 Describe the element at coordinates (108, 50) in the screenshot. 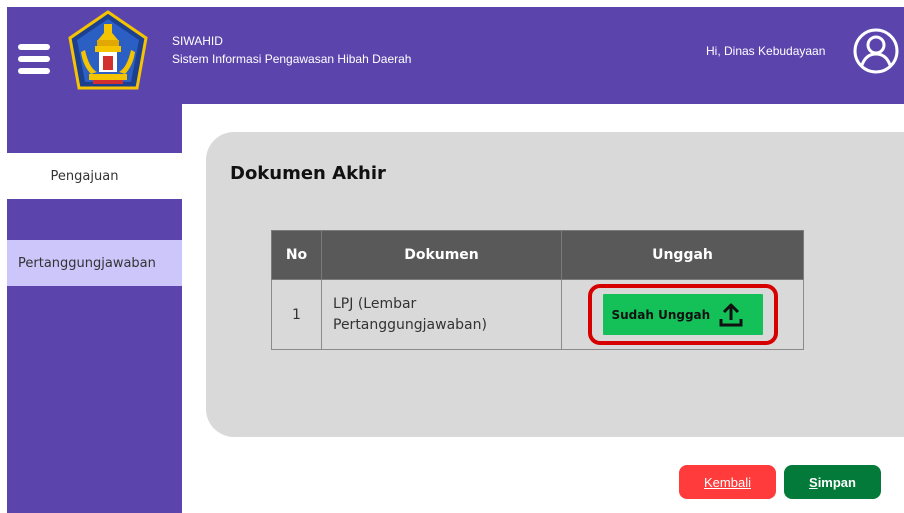

I see `provincial-emblem-logo` at that location.